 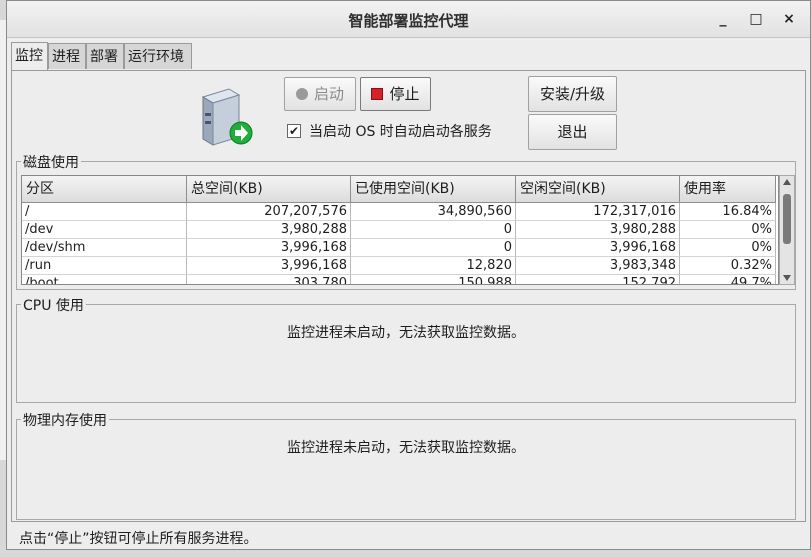 I want to click on cell-used: 12,820, so click(x=433, y=266).